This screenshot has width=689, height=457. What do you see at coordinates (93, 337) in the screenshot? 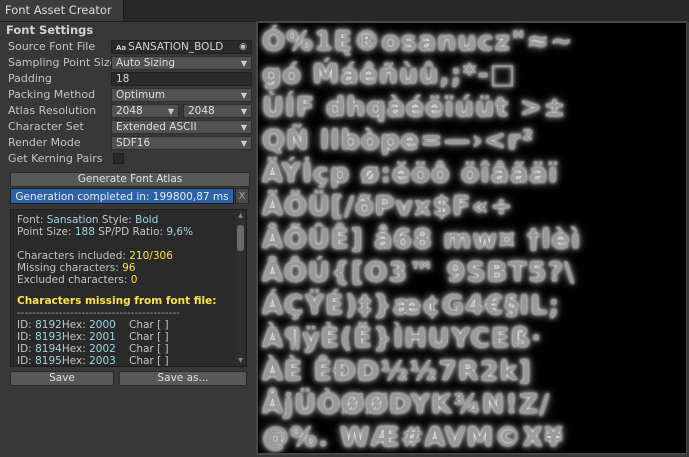
I see `missing-char-row: ID: 8193Hex: 2001 Char [ ]` at bounding box center [93, 337].